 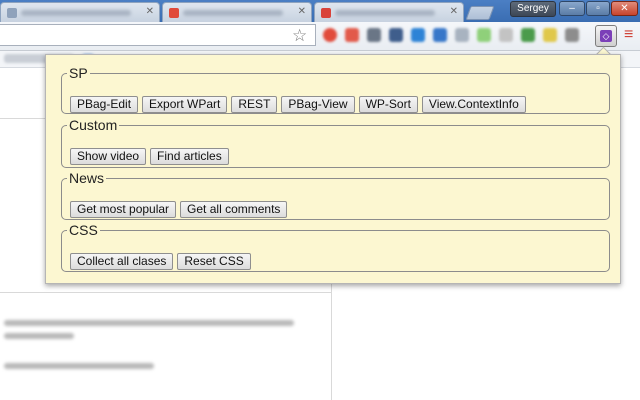 I want to click on button-row: Show video Find articles, so click(x=151, y=156).